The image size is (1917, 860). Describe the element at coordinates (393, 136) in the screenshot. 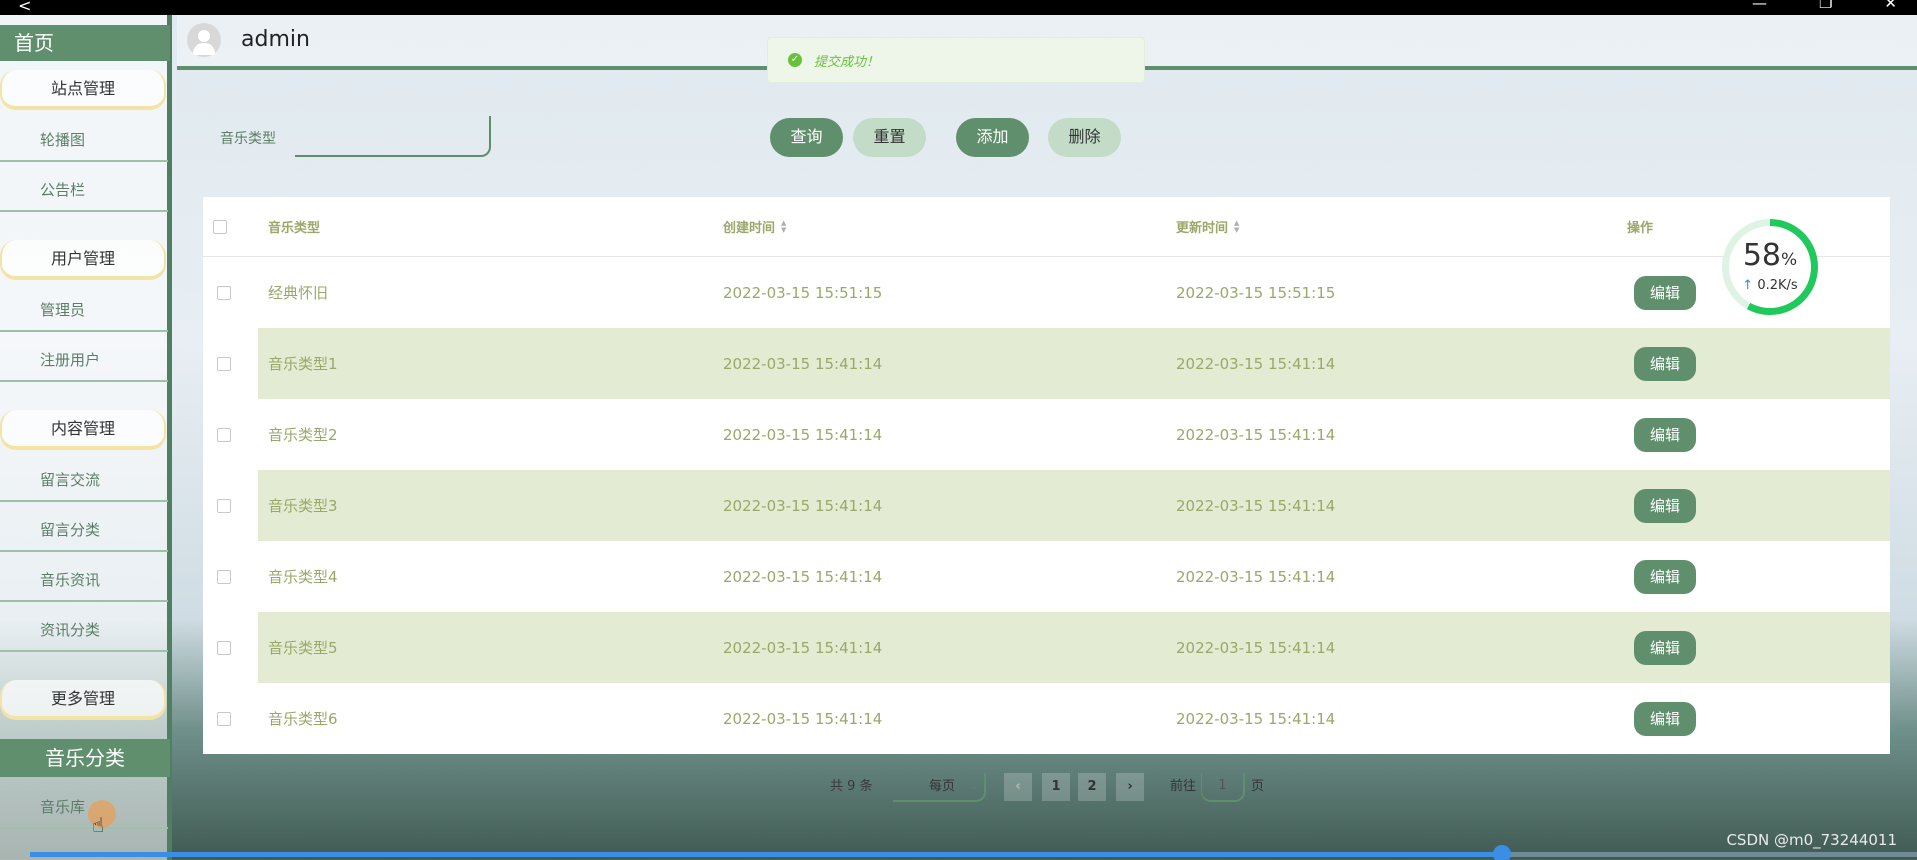

I see `music-type-input` at that location.